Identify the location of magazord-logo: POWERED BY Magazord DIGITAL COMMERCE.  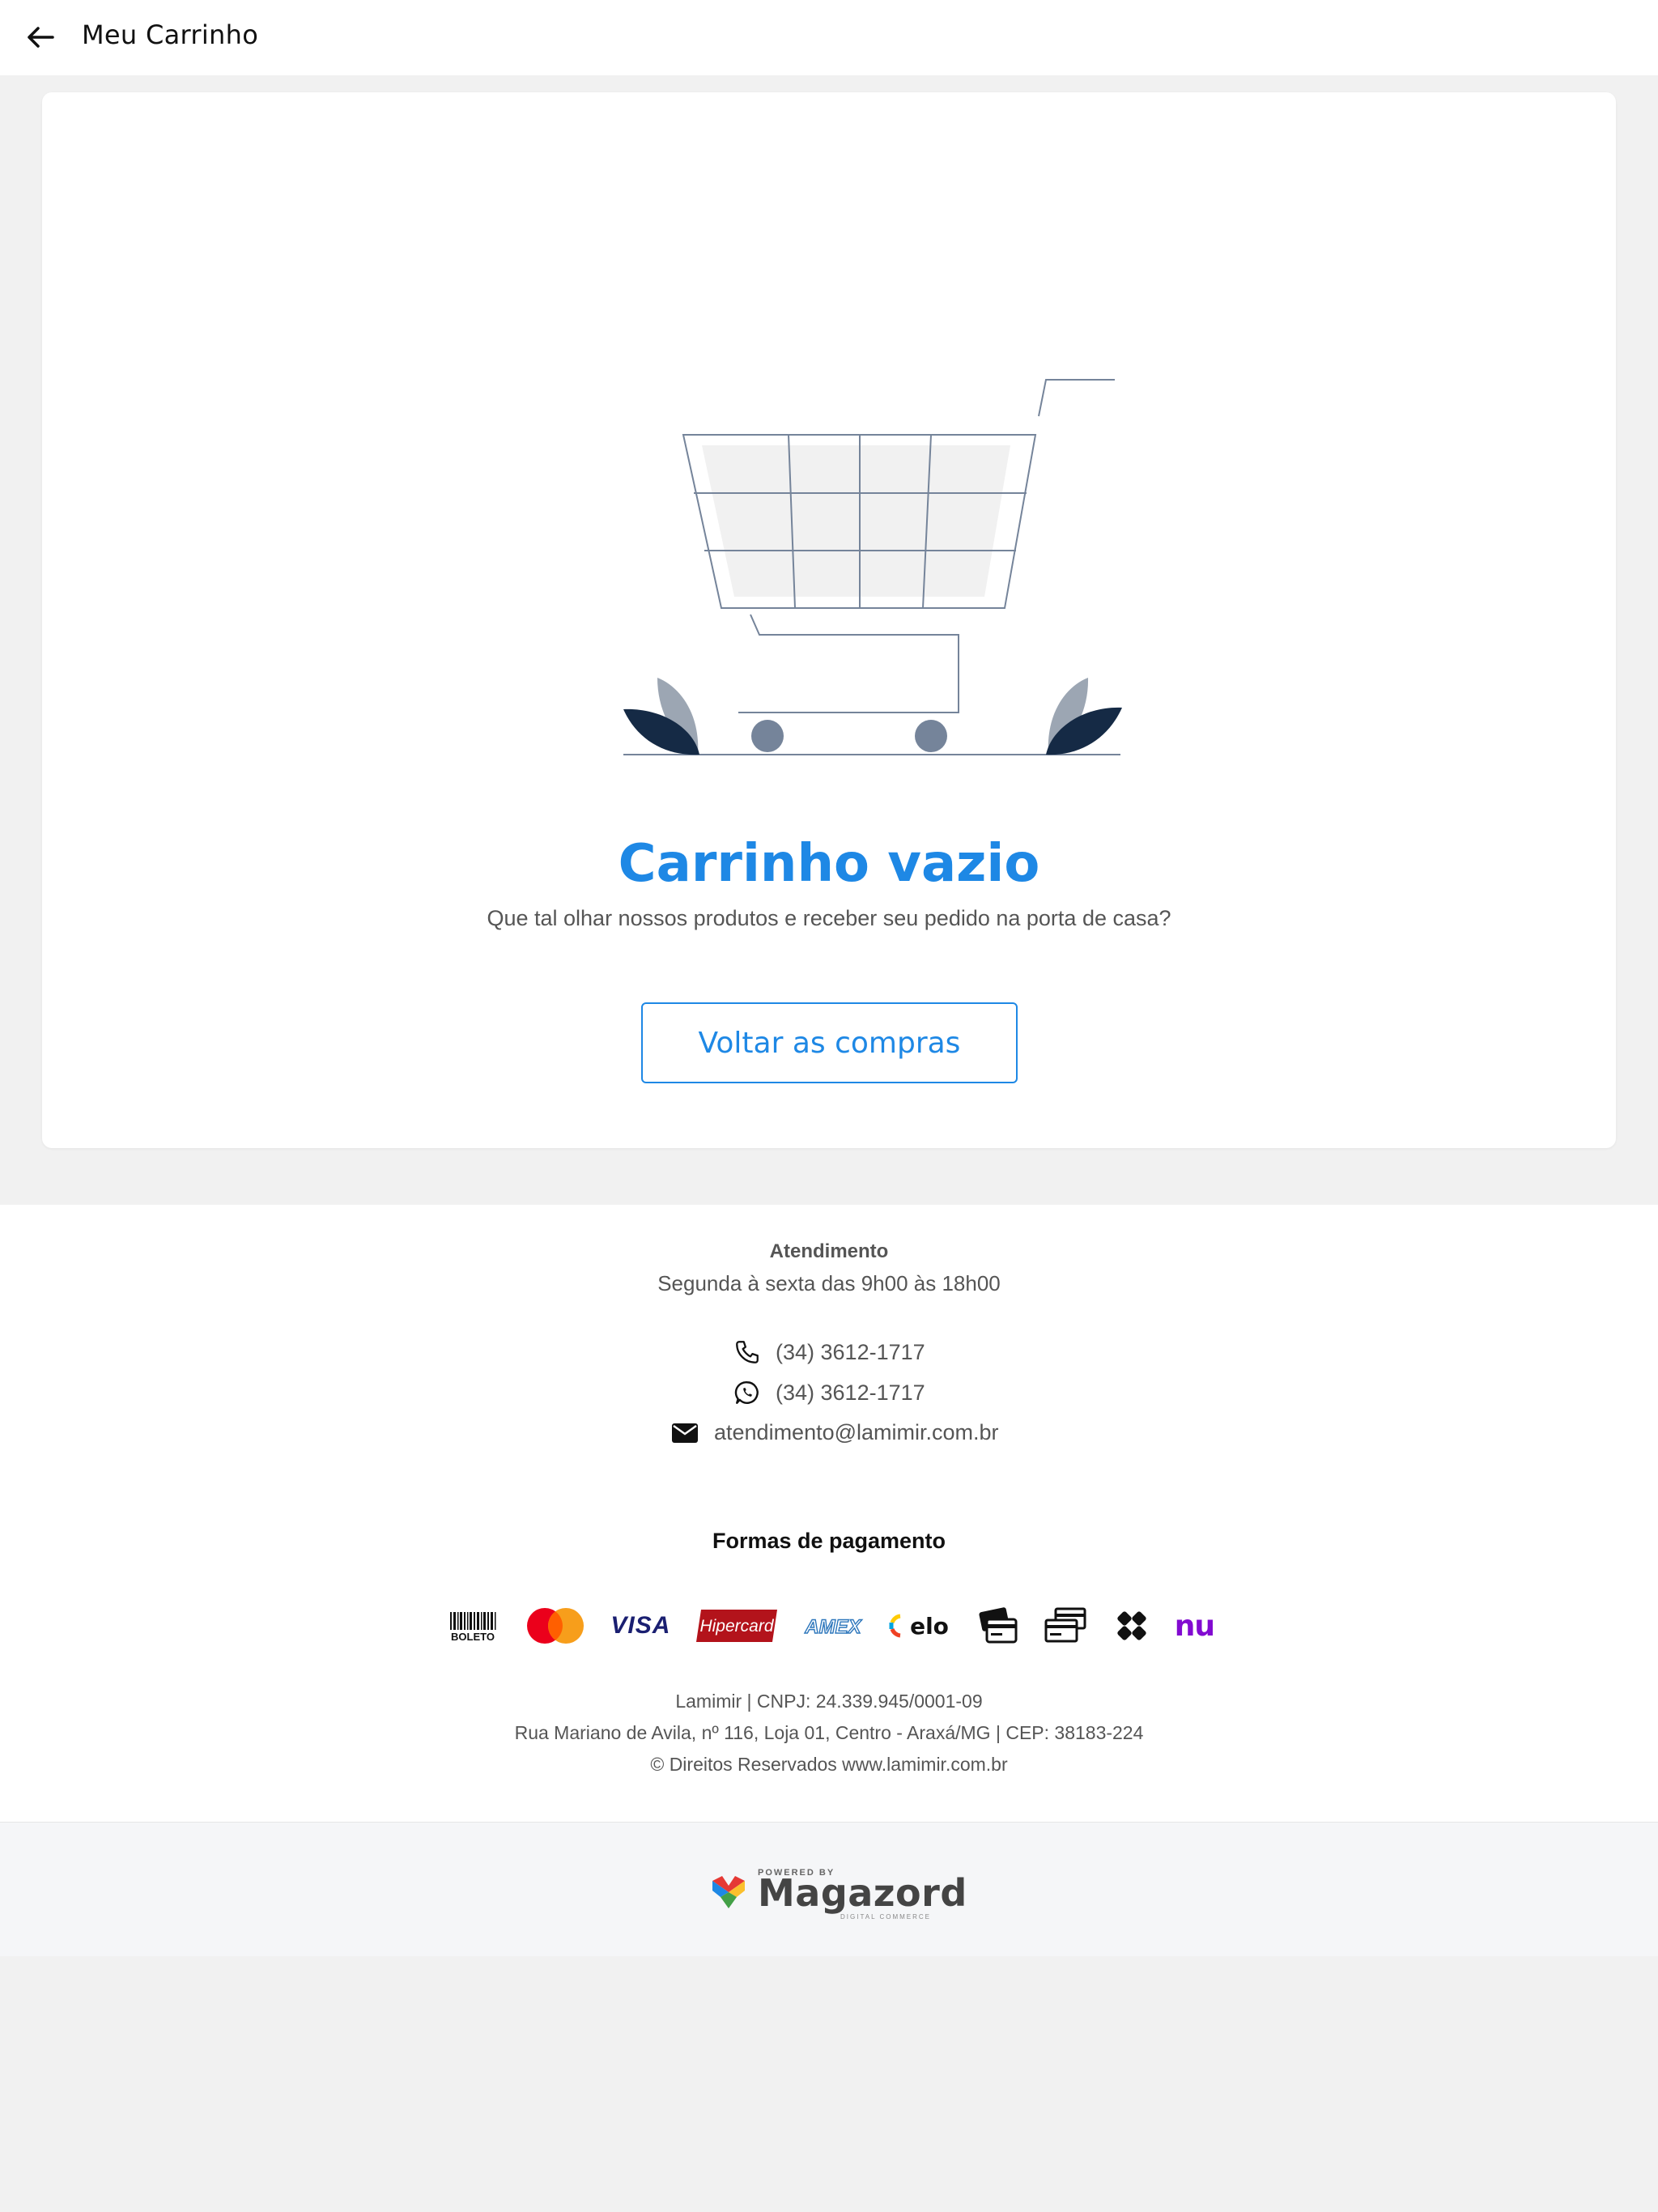
(839, 1892).